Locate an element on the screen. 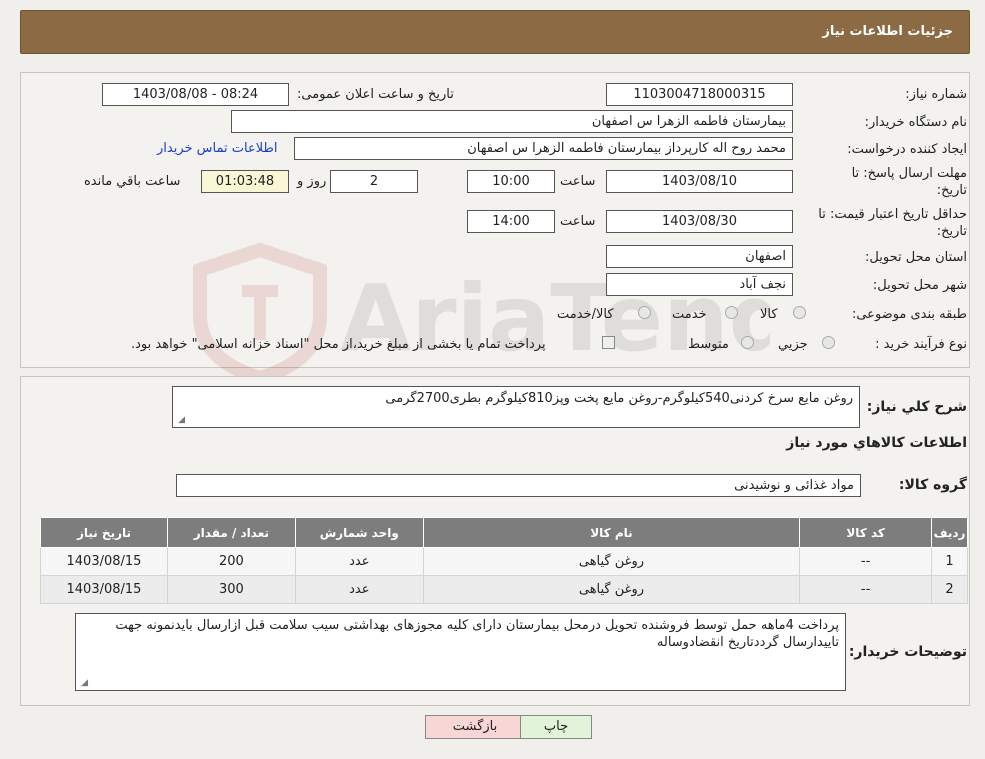 This screenshot has width=985, height=759. need-number-label: شماره نیاز: is located at coordinates (936, 94).